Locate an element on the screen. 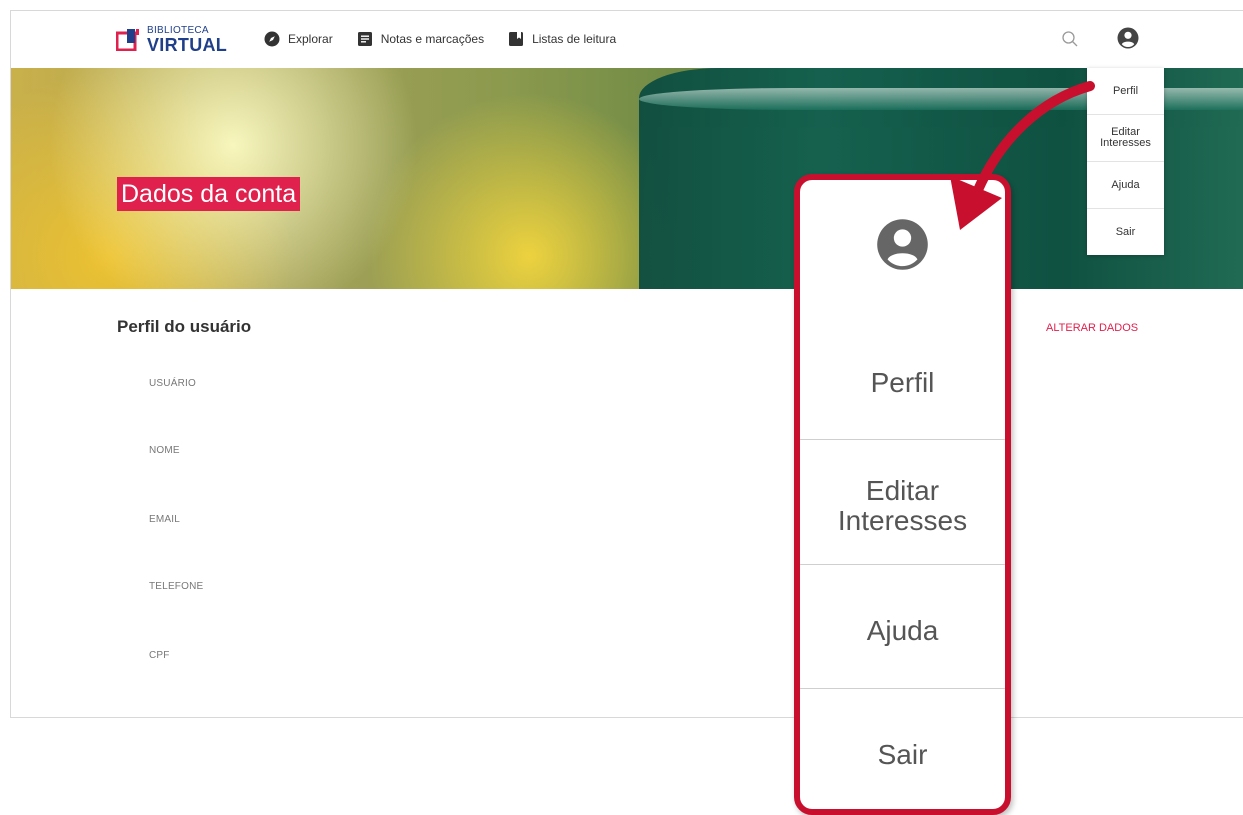 The image size is (1243, 815). notes-icon is located at coordinates (364, 39).